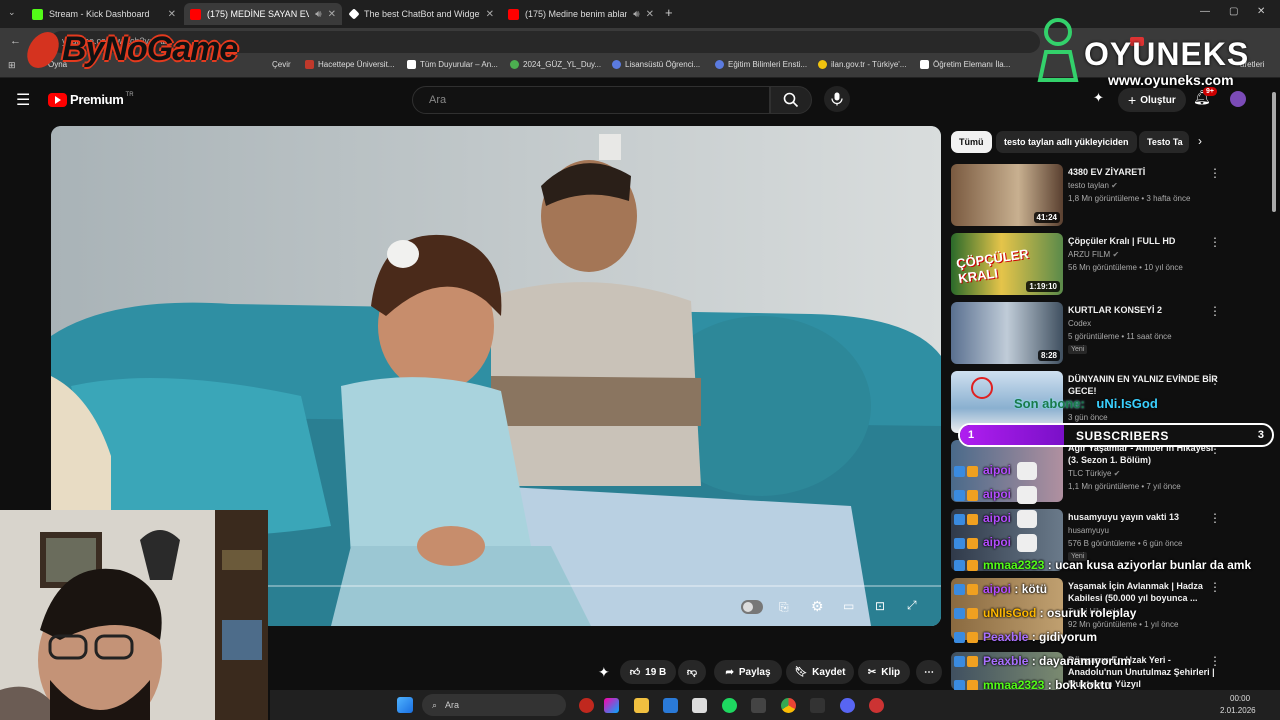 This screenshot has height=720, width=1280. Describe the element at coordinates (788, 705) in the screenshot. I see `chrome-icon` at that location.